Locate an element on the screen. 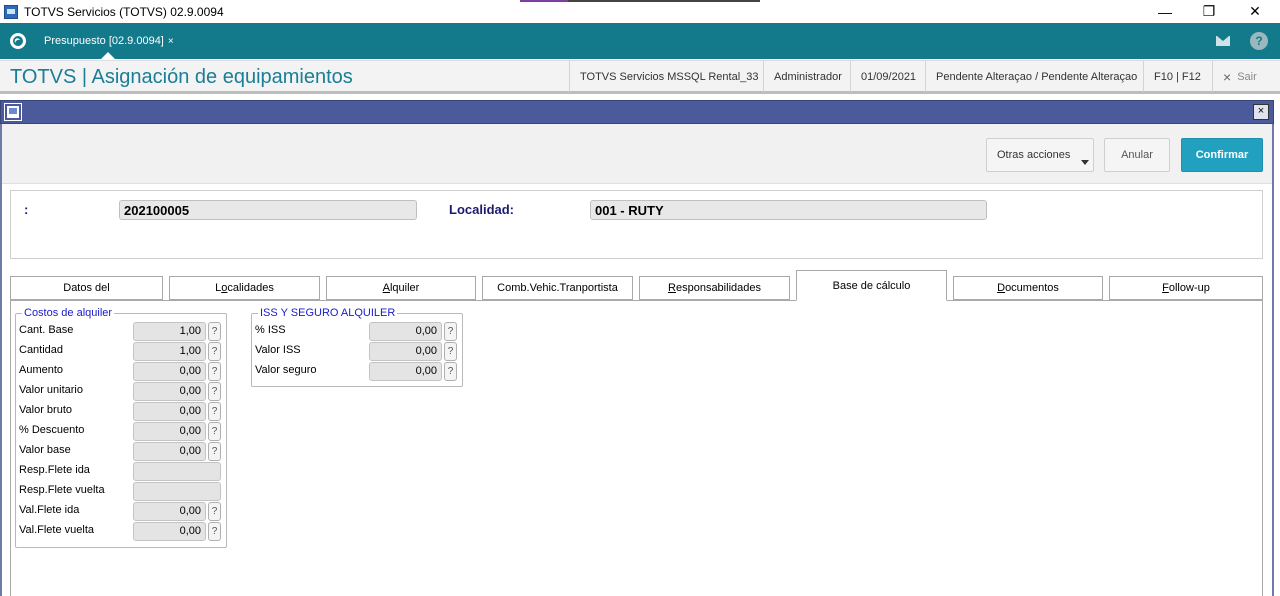 This screenshot has width=1280, height=596. minimize-button: — is located at coordinates (1165, 11).